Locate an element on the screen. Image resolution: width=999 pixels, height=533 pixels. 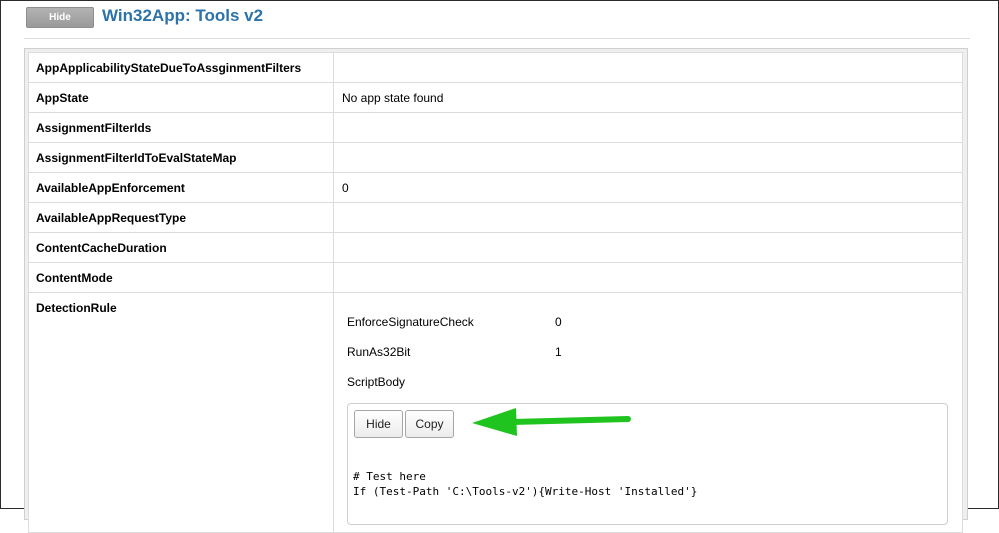
table-row: AvailableAppEnforcement 0 is located at coordinates (495, 187).